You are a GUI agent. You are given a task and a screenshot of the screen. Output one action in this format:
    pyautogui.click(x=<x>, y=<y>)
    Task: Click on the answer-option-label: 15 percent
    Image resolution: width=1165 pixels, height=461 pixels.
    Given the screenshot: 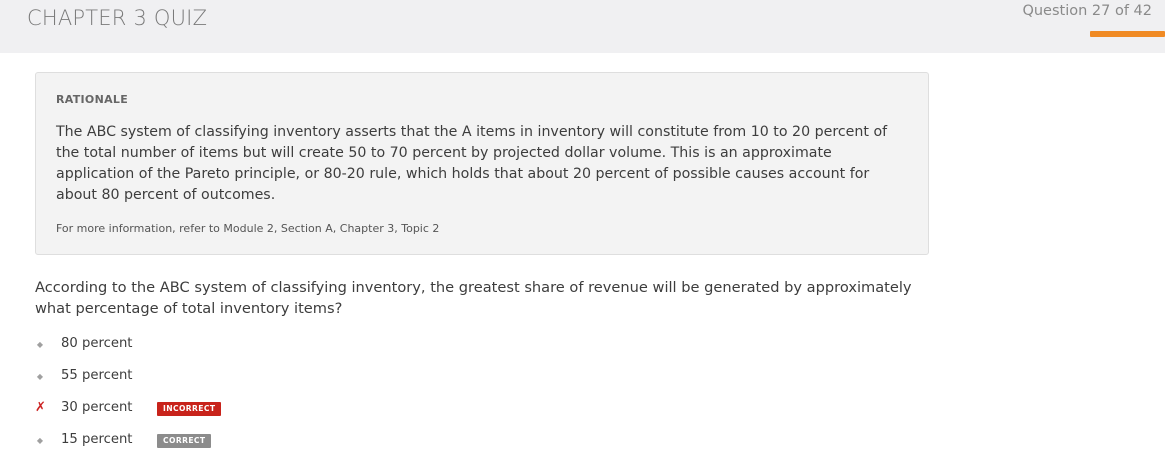 What is the action you would take?
    pyautogui.click(x=97, y=439)
    